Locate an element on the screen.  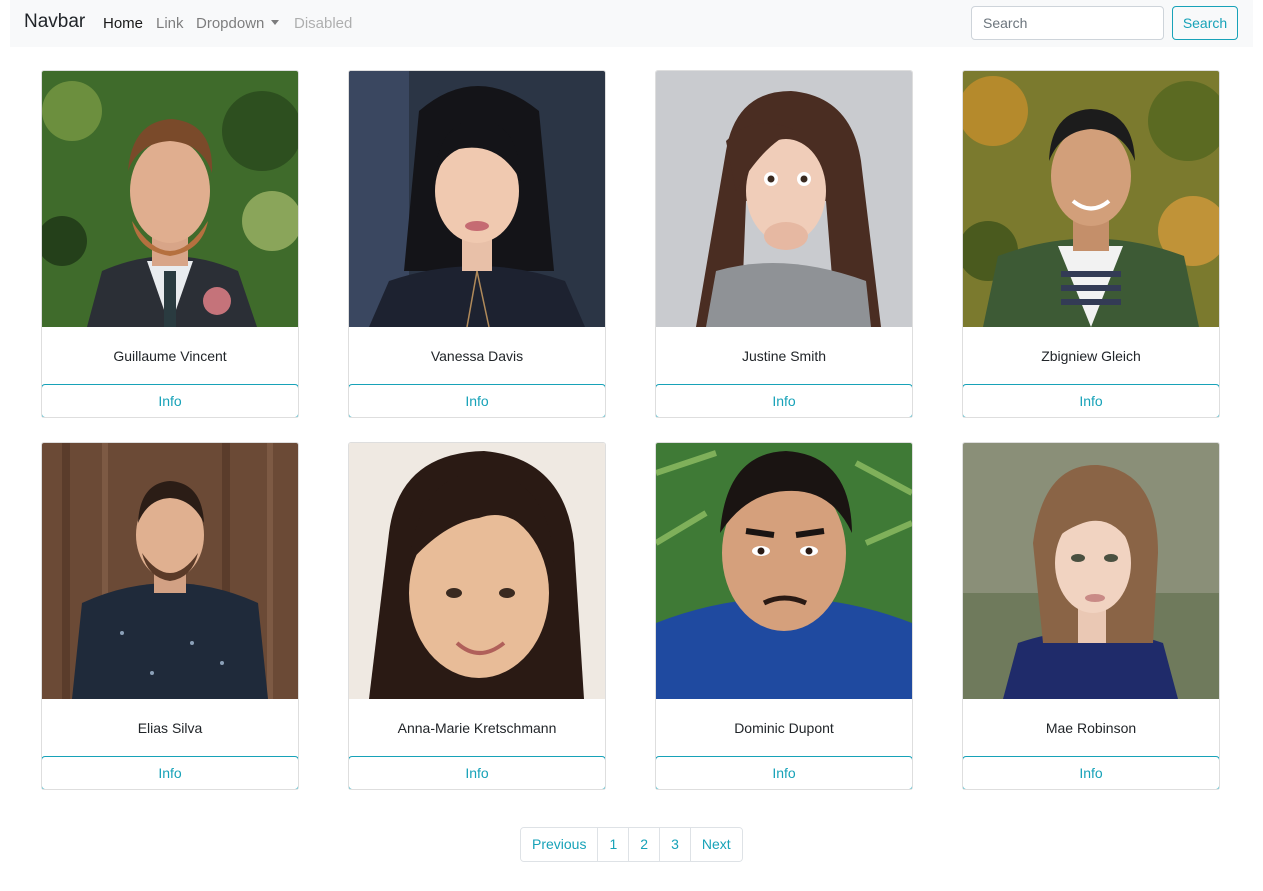
profile-name: Anna-Marie Kretschmann is located at coordinates (477, 728).